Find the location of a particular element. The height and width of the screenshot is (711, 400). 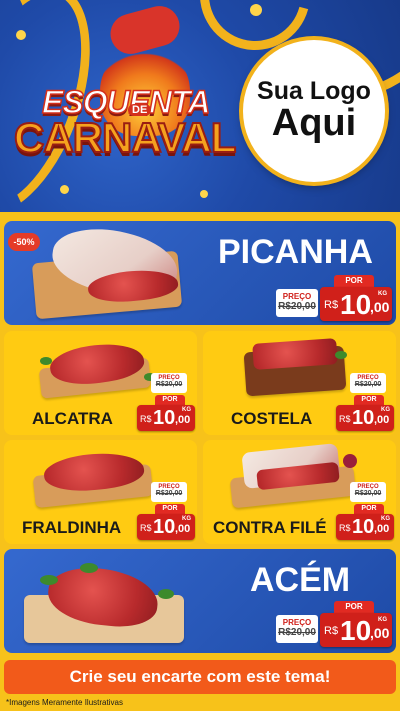

logo-placeholder-line1: Sua Logo is located at coordinates (314, 90).